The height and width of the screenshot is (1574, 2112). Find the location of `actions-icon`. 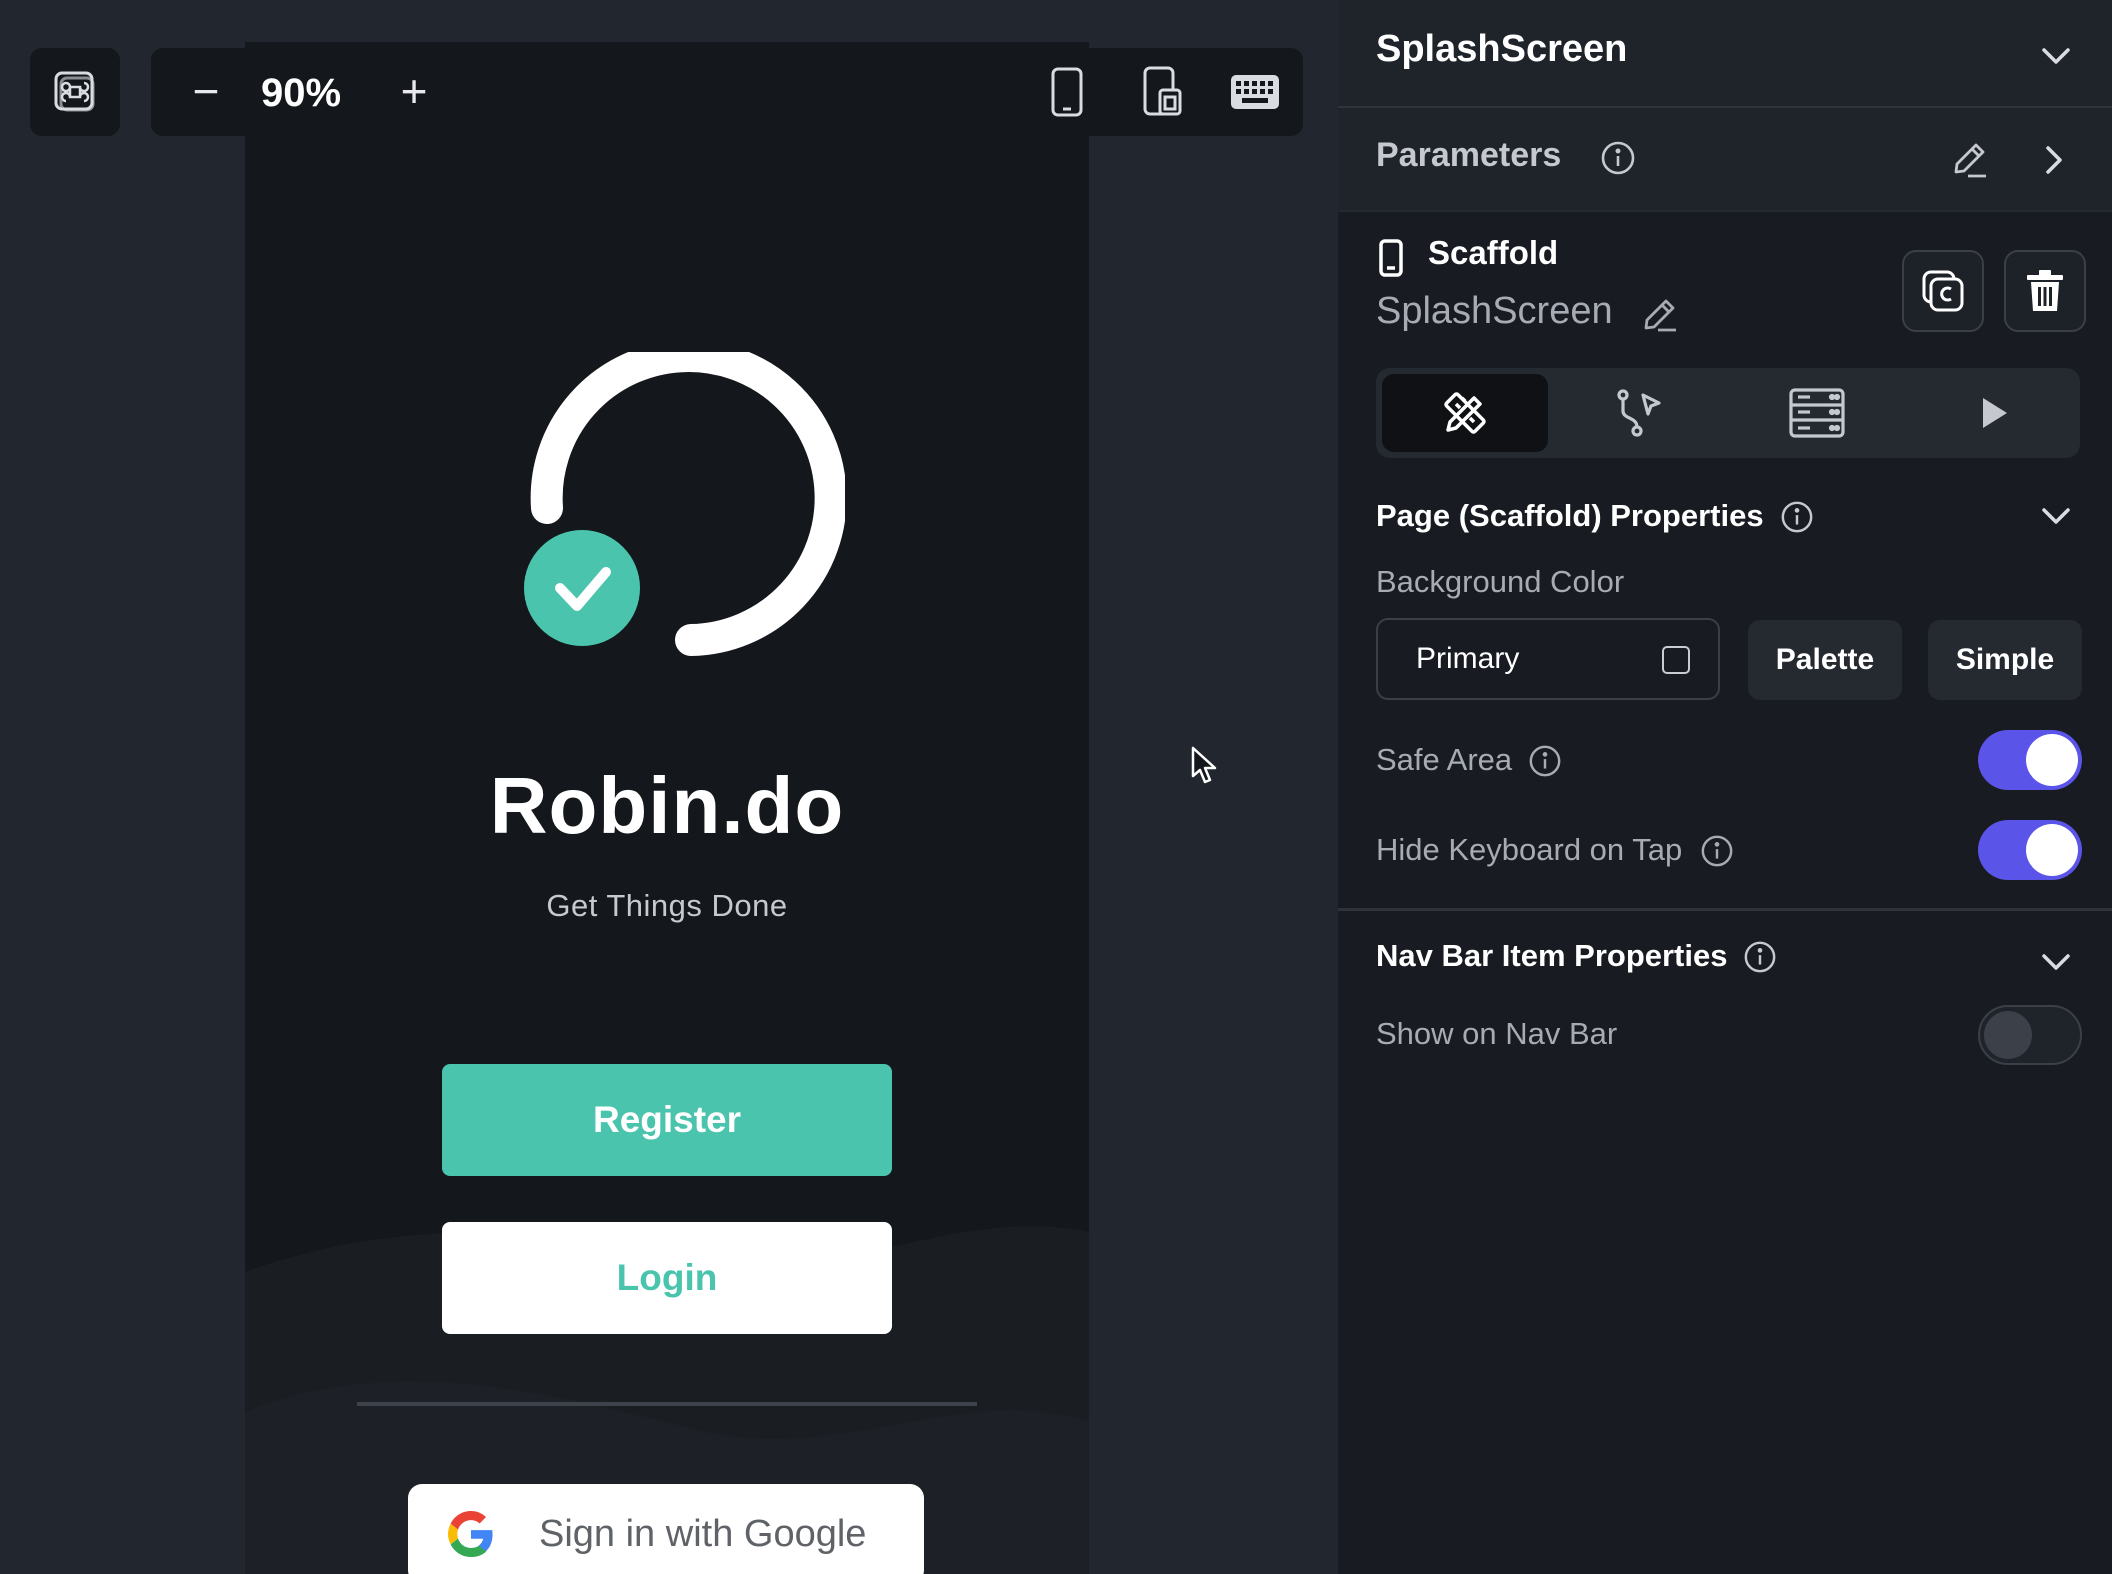

actions-icon is located at coordinates (1639, 413).